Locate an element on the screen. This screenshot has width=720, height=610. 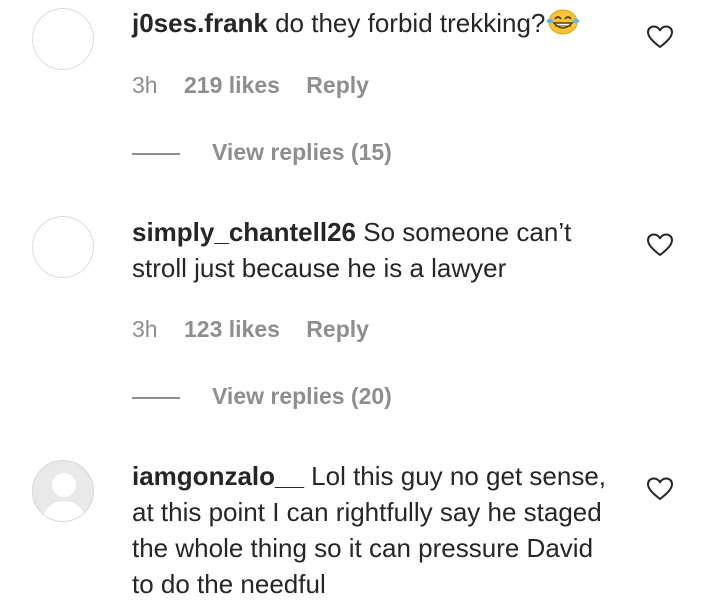
comment-username: simply_chantell26 is located at coordinates (244, 232).